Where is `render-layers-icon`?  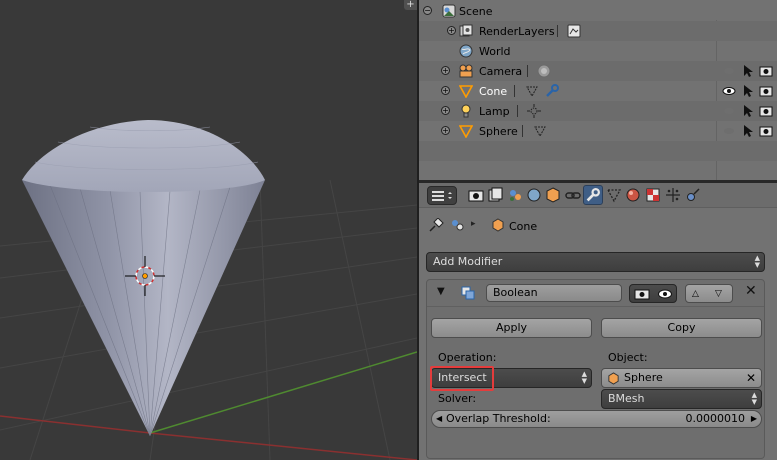 render-layers-icon is located at coordinates (496, 195).